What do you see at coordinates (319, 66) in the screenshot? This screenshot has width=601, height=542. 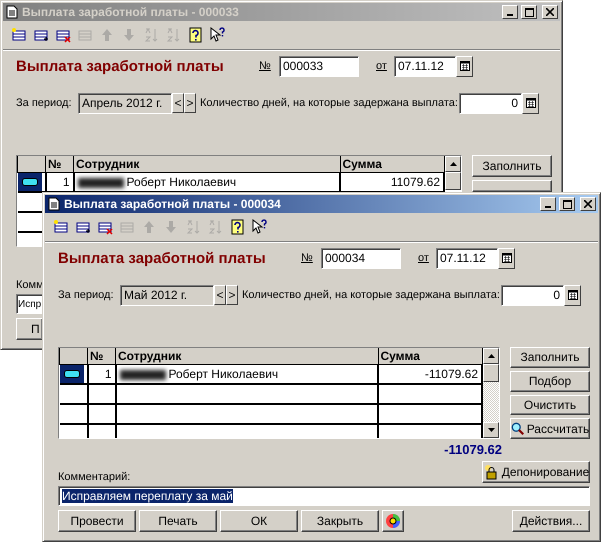 I see `number-field: 000033` at bounding box center [319, 66].